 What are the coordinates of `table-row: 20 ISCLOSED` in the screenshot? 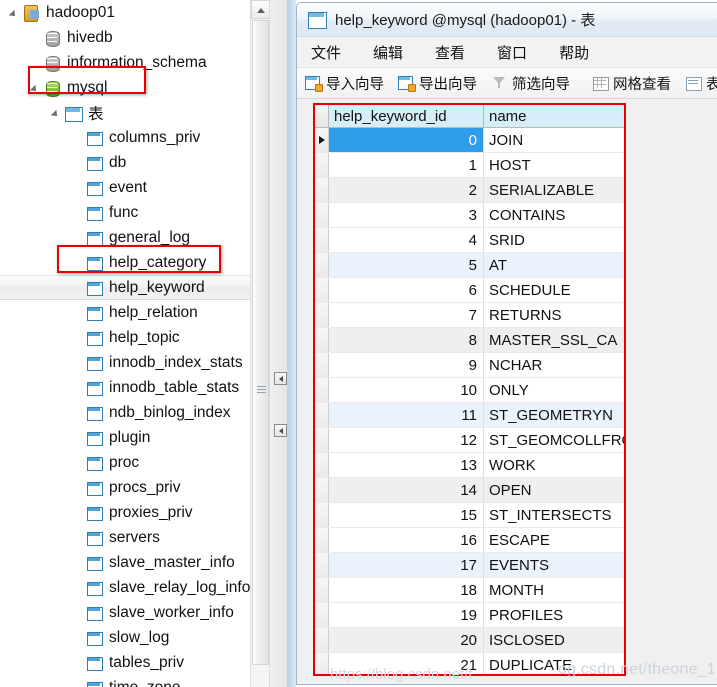 It's located at (469, 640).